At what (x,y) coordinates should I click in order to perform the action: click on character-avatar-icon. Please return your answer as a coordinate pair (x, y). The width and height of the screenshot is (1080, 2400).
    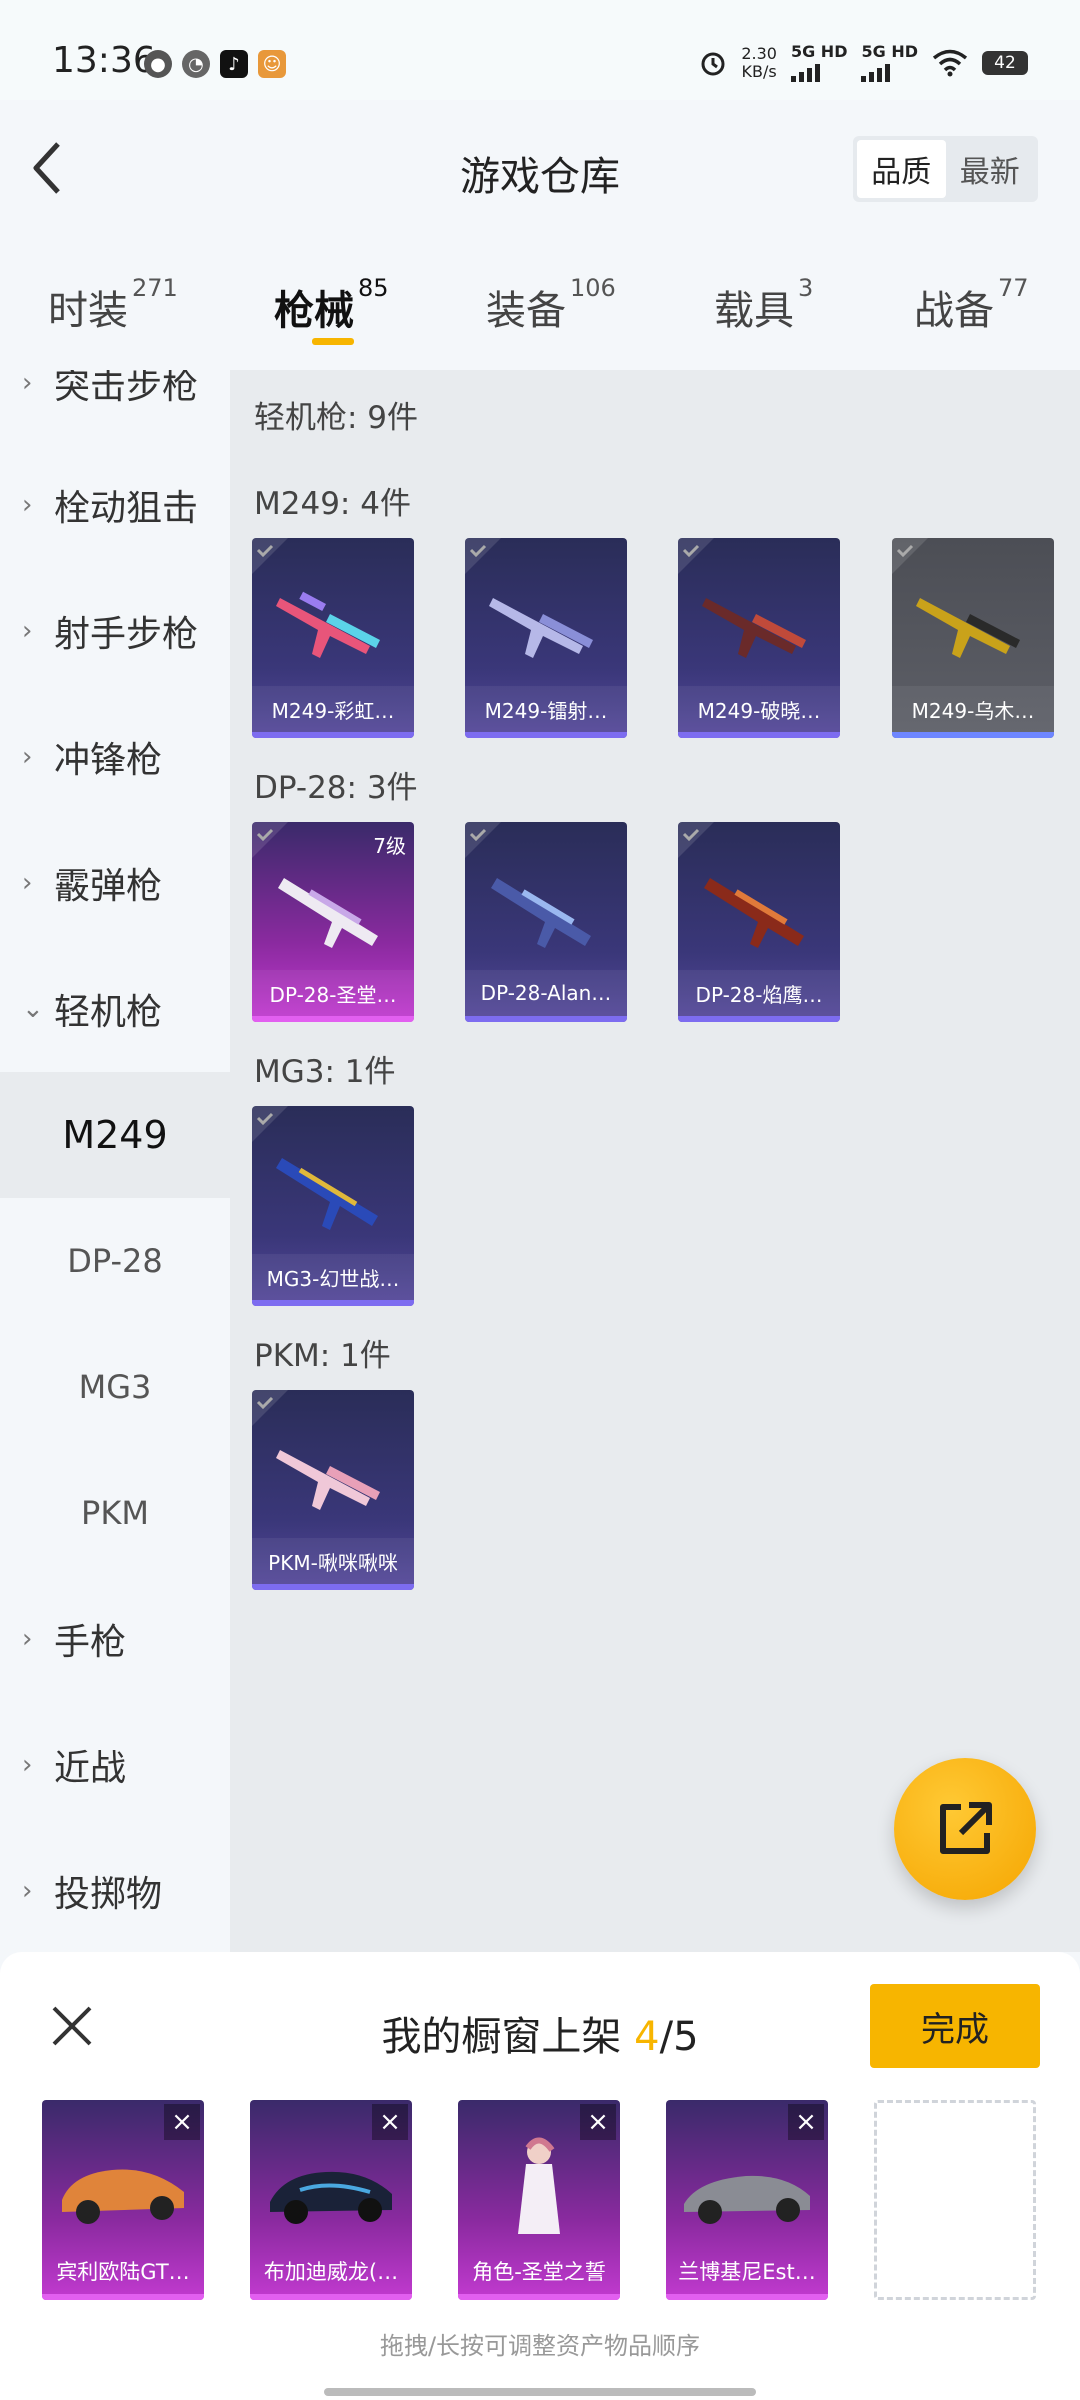
    Looking at the image, I should click on (539, 2185).